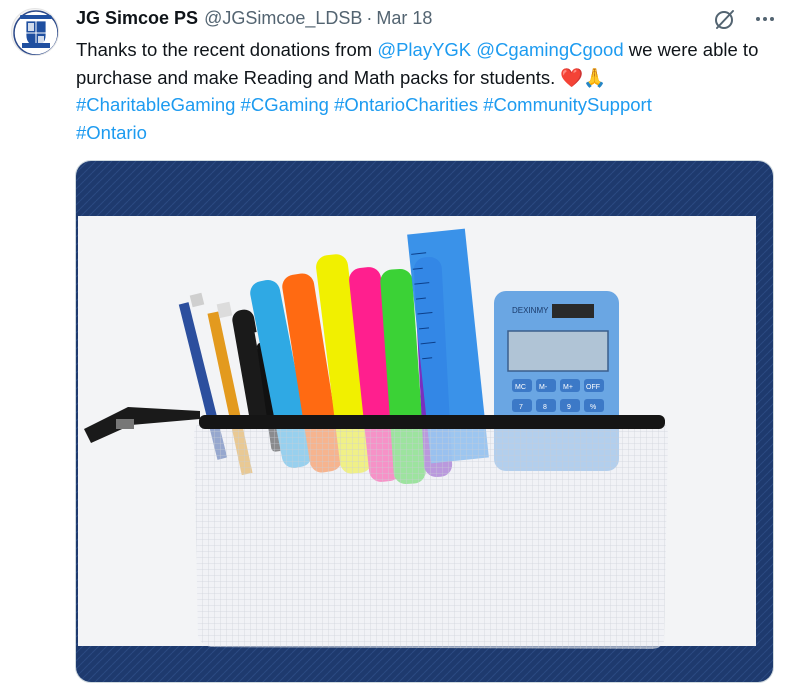 Image resolution: width=795 pixels, height=689 pixels. What do you see at coordinates (593, 407) in the screenshot?
I see `calc-key-percent: %` at bounding box center [593, 407].